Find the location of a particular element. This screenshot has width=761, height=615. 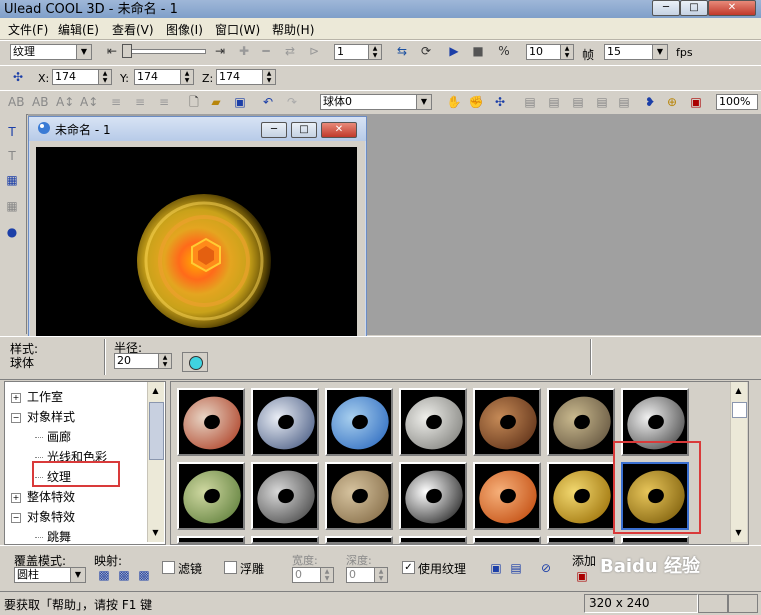

rotate-hand-icon: ✊ is located at coordinates (476, 102).